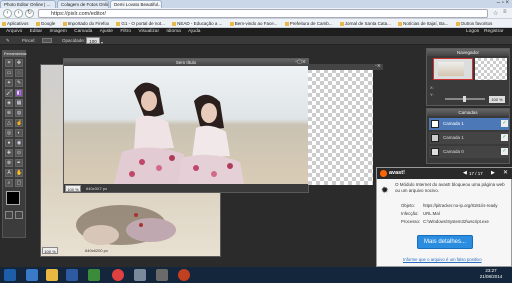 The width and height of the screenshot is (512, 283). I want to click on chrome-icon, so click(118, 275).